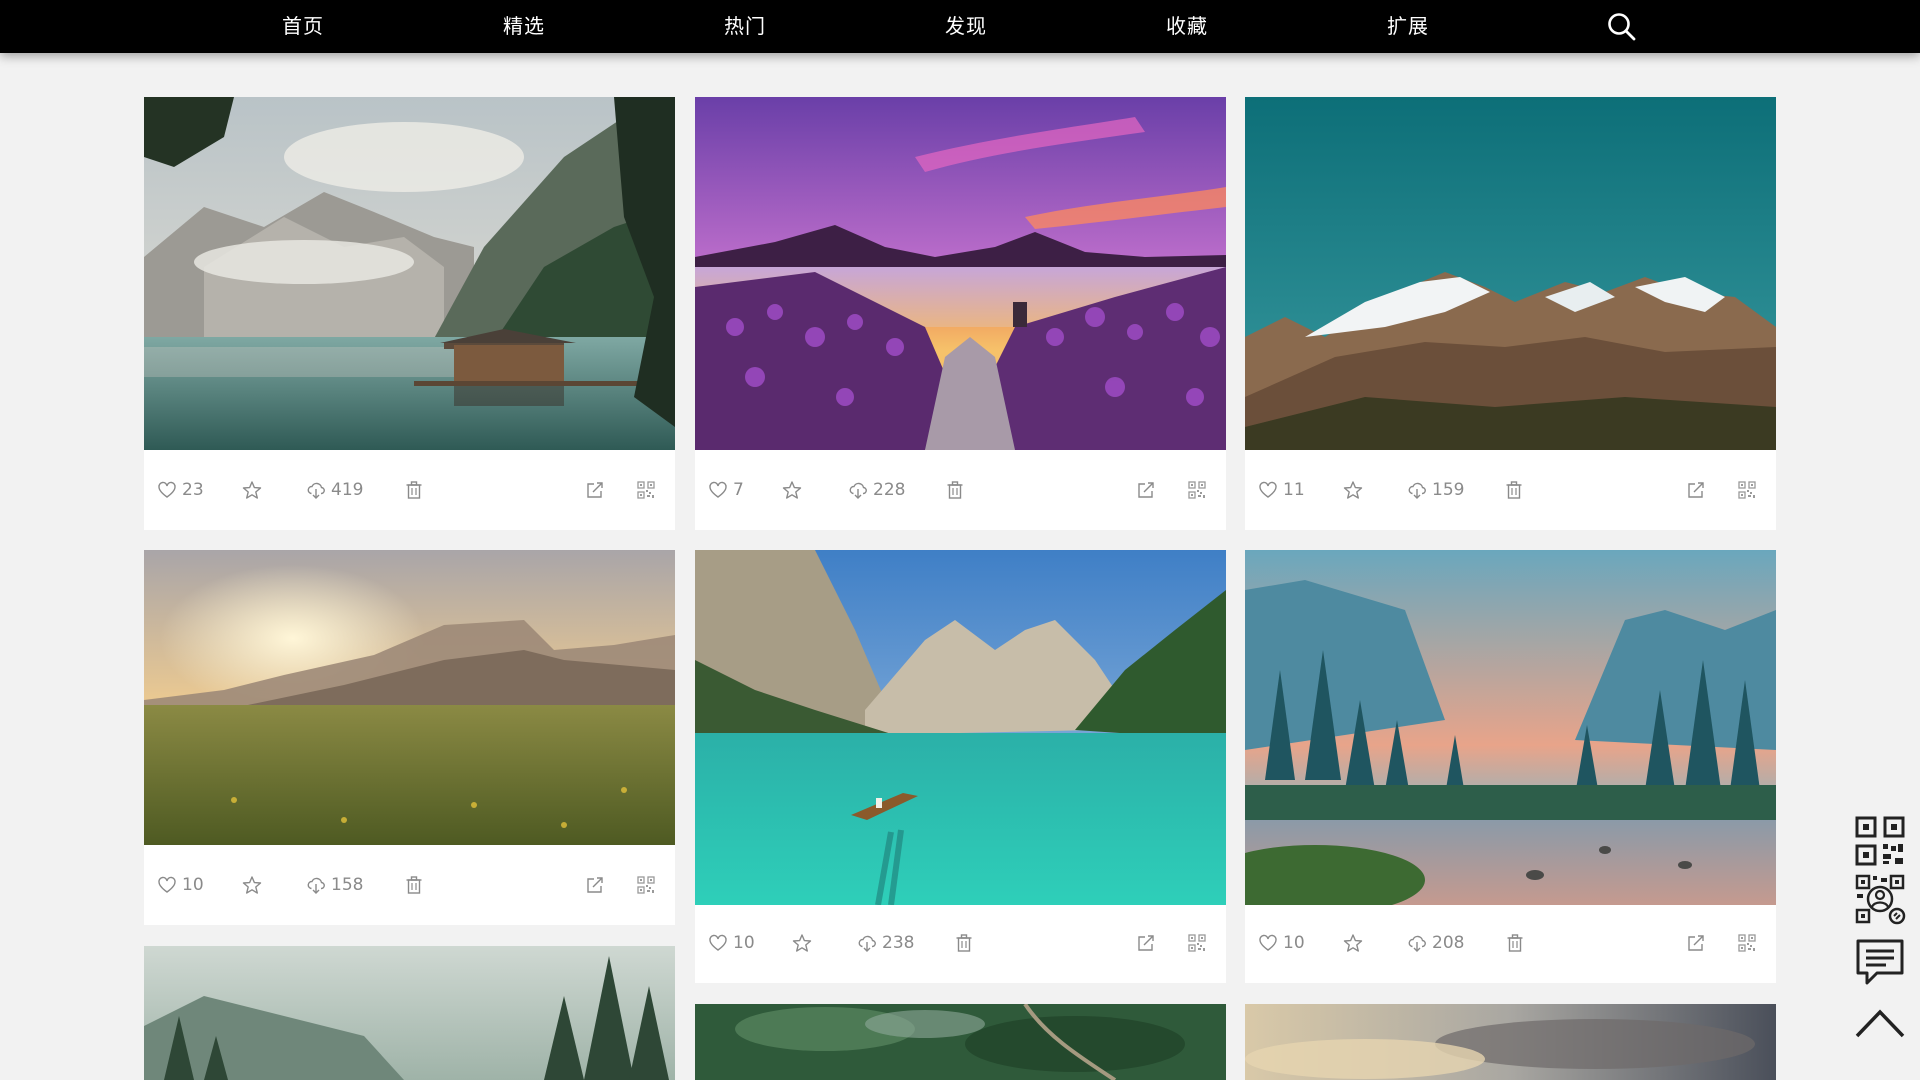  I want to click on card-actions: 7 228, so click(960, 490).